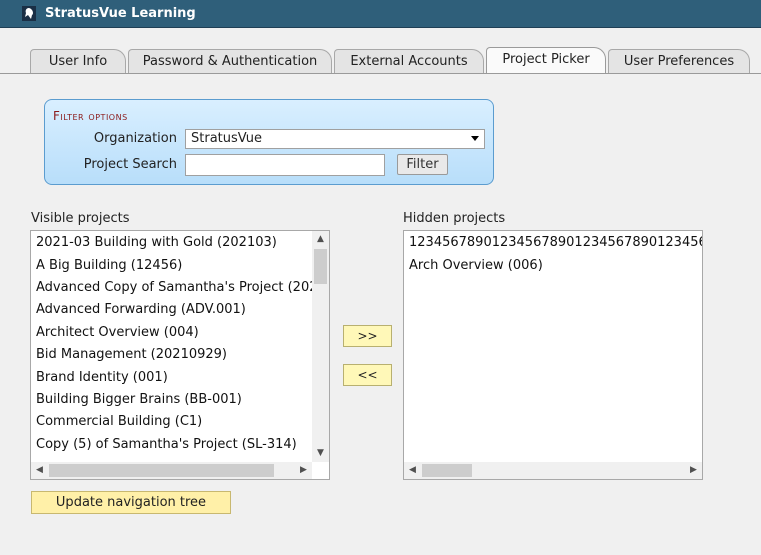  Describe the element at coordinates (320, 346) in the screenshot. I see `visible-list-vertical-scrollbar: ▲ ▼` at that location.